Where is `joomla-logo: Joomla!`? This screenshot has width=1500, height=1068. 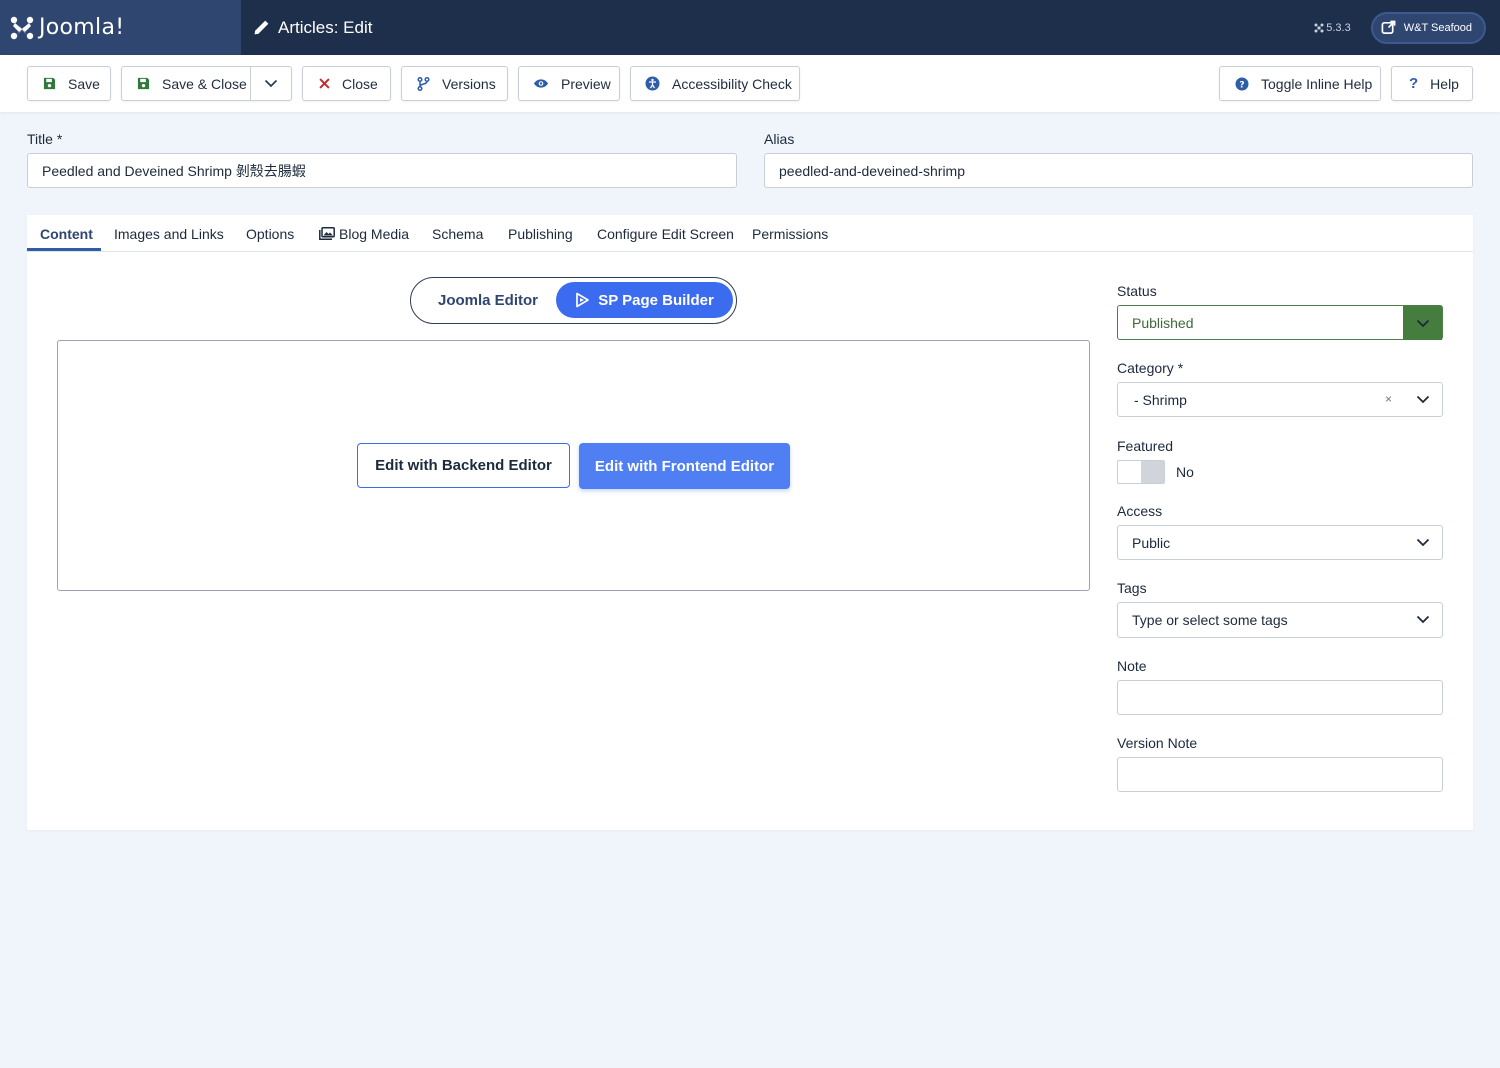
joomla-logo: Joomla! is located at coordinates (120, 27).